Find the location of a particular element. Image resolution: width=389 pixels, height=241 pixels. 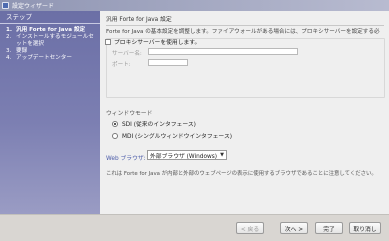

web-browser-value: 外部ブラウザ (Windows) is located at coordinates (184, 156).